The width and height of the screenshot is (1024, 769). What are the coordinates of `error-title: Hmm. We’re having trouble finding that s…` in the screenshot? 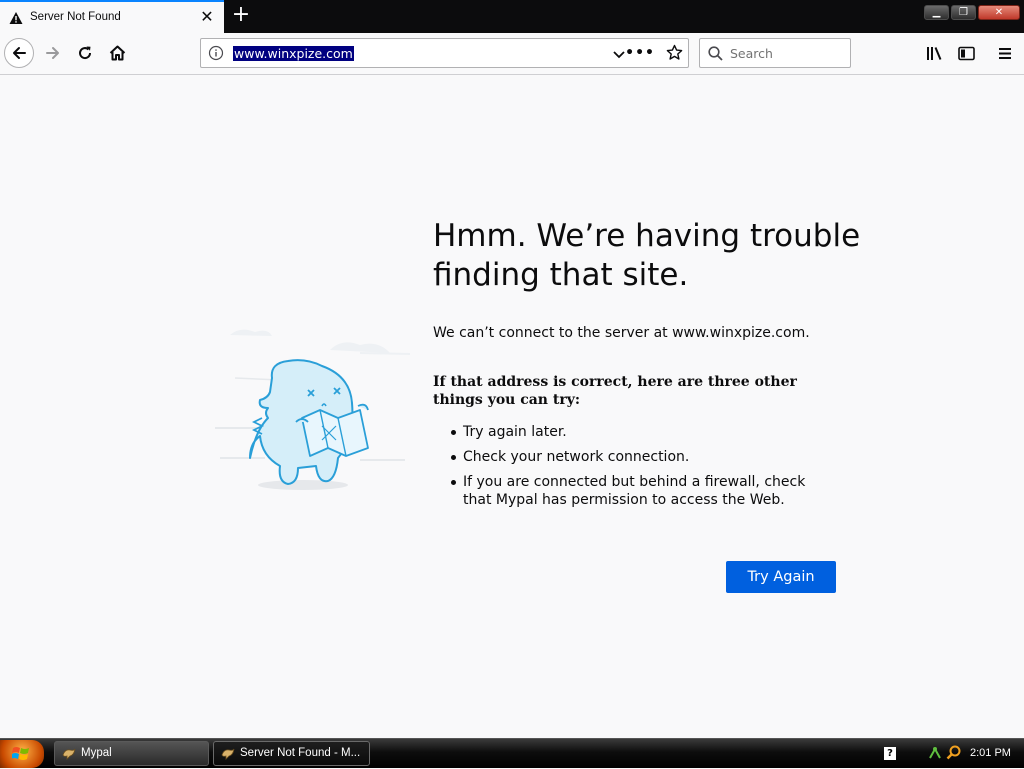 It's located at (647, 255).